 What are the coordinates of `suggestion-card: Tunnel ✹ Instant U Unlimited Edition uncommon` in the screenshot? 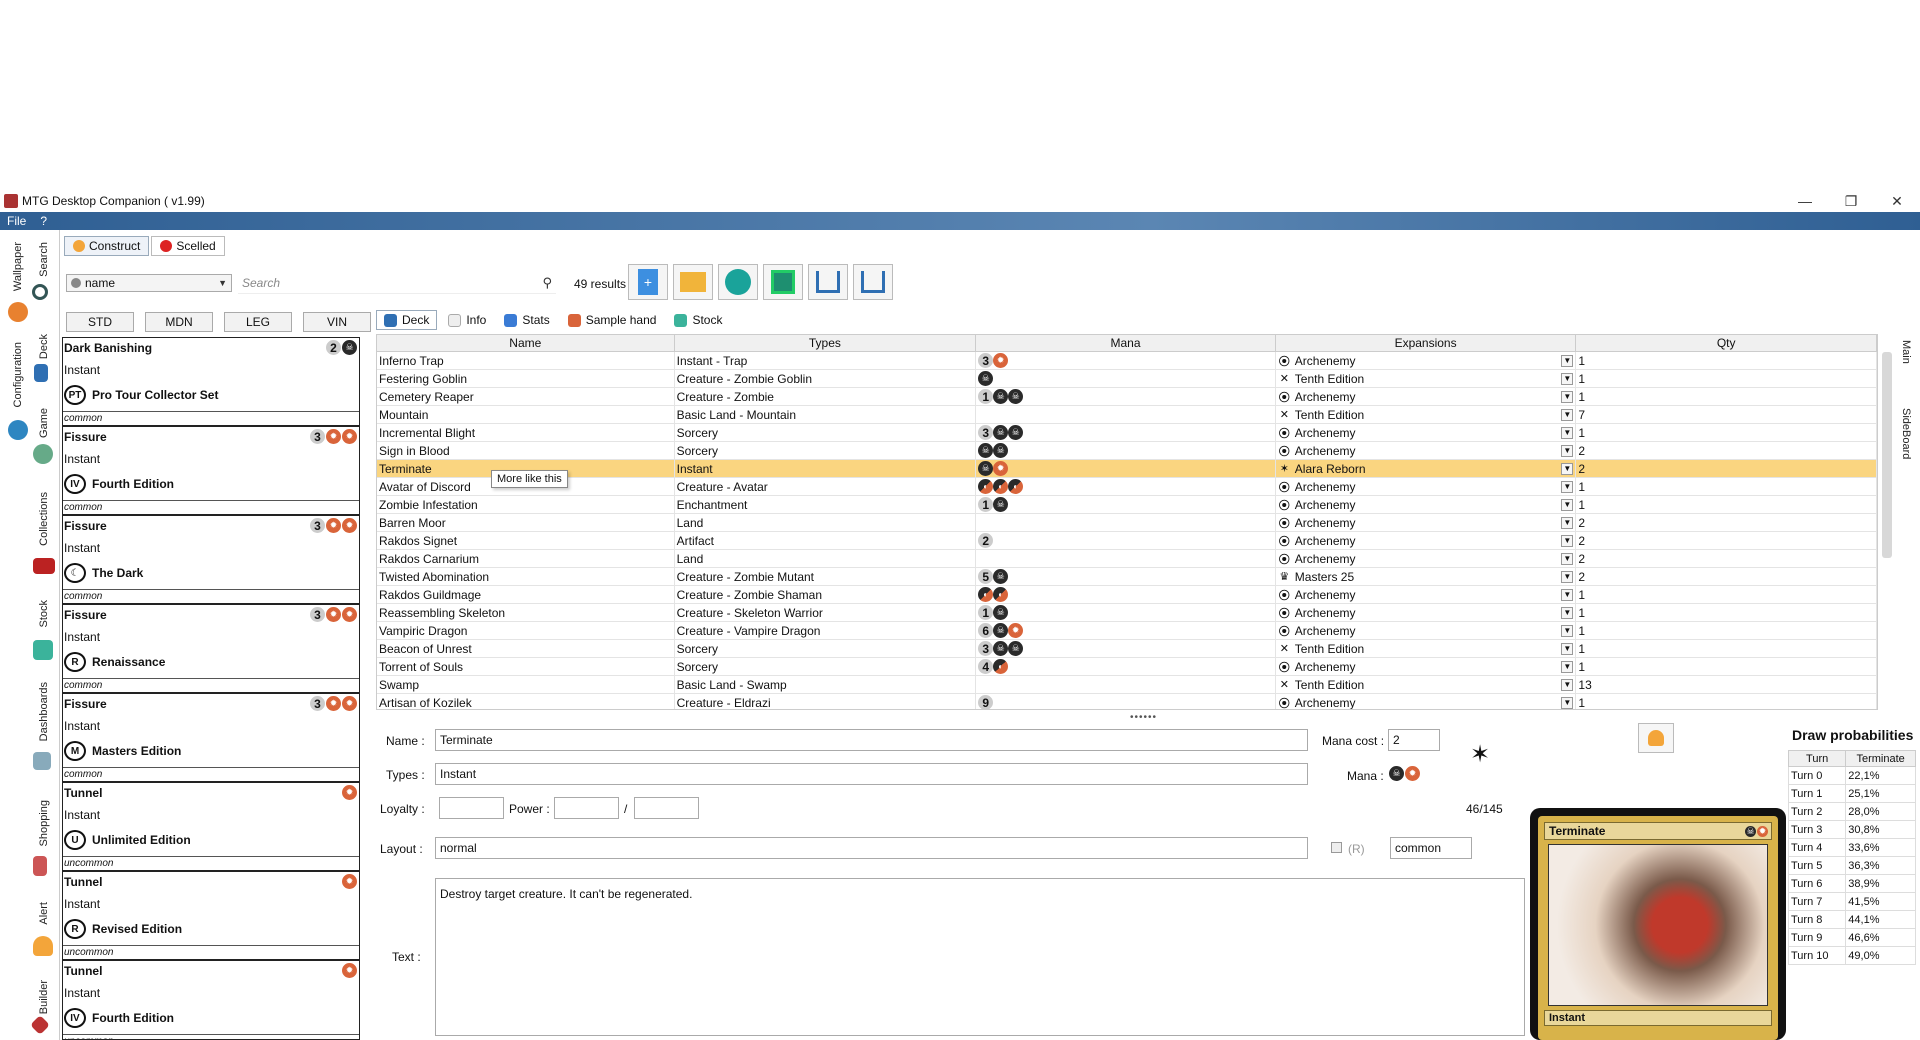 It's located at (211, 827).